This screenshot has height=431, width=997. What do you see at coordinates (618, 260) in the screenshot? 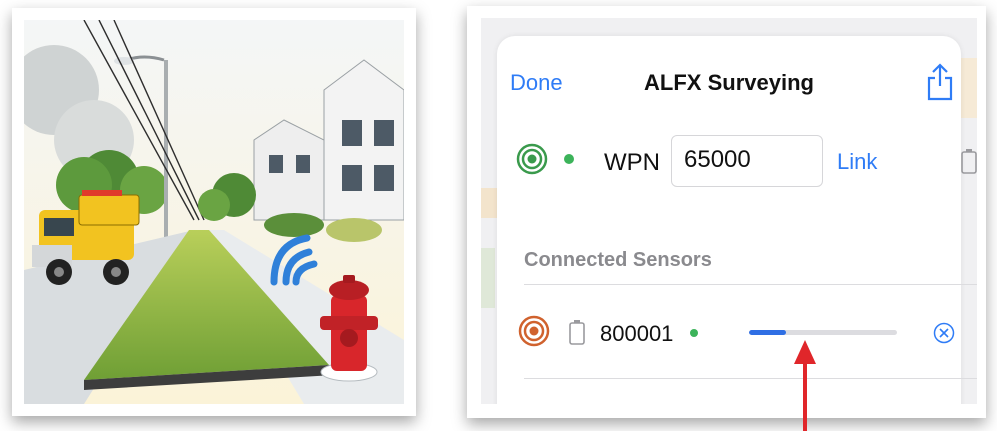
I see `section-header: Connected Sensors` at bounding box center [618, 260].